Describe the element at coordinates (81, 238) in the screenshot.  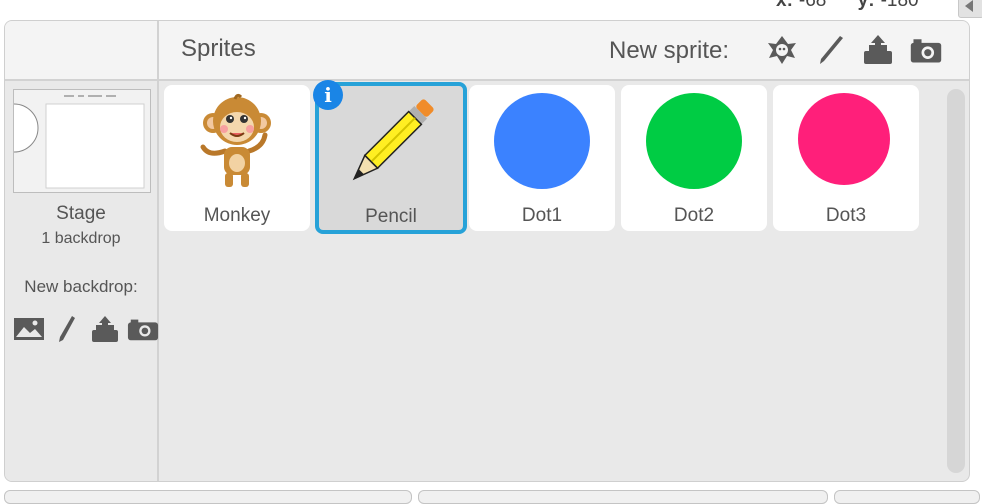
I see `backdrop-count: 1 backdrop` at that location.